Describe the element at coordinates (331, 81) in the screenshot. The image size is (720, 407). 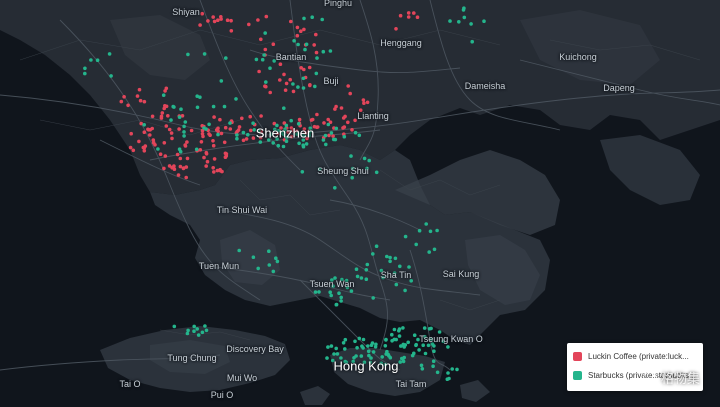
I see `place-label-buji: Buji` at that location.